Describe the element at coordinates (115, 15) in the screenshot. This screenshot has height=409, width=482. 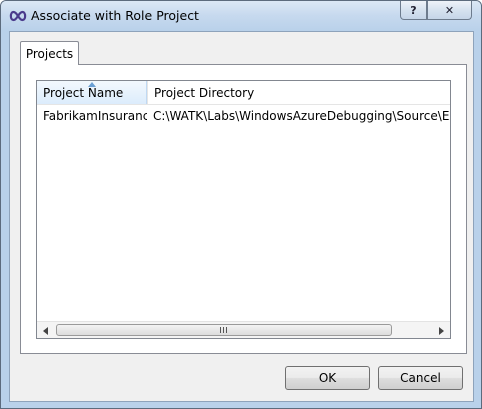
I see `window-title: Associate with Role Project` at that location.